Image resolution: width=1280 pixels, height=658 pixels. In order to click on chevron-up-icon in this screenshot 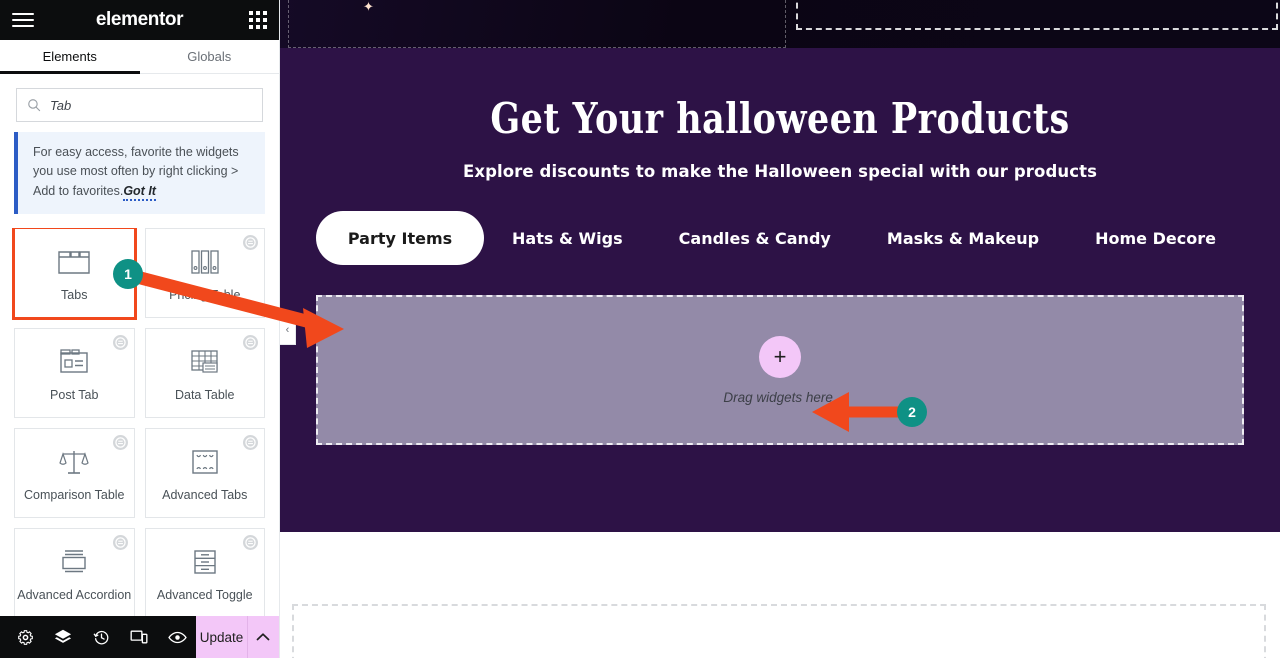, I will do `click(263, 637)`.